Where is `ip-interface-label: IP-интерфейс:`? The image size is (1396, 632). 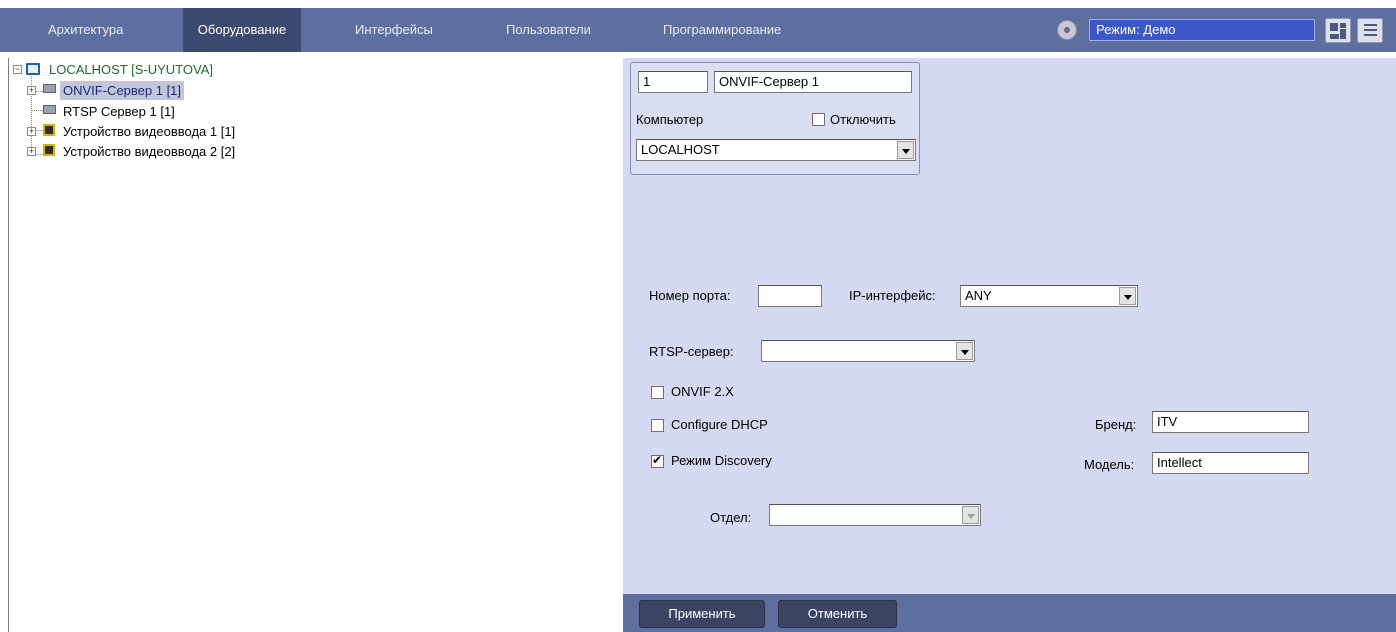 ip-interface-label: IP-интерфейс: is located at coordinates (892, 295).